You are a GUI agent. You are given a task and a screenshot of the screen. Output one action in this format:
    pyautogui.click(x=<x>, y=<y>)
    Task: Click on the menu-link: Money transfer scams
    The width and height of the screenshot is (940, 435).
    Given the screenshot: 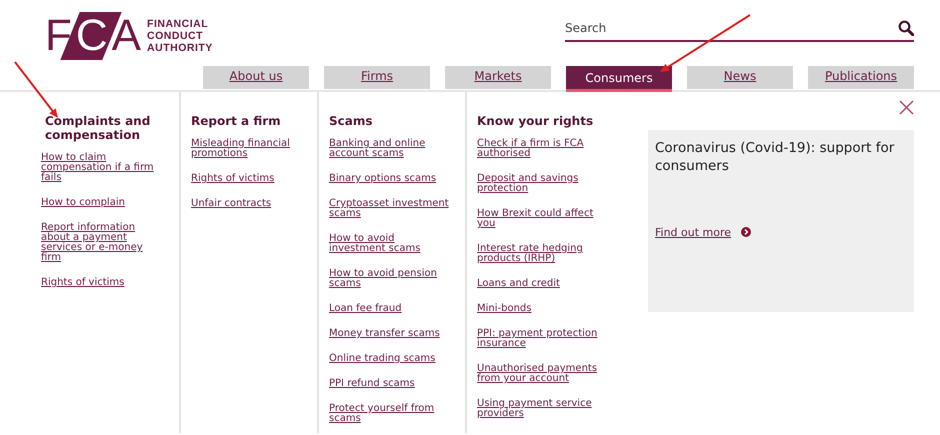 What is the action you would take?
    pyautogui.click(x=390, y=334)
    